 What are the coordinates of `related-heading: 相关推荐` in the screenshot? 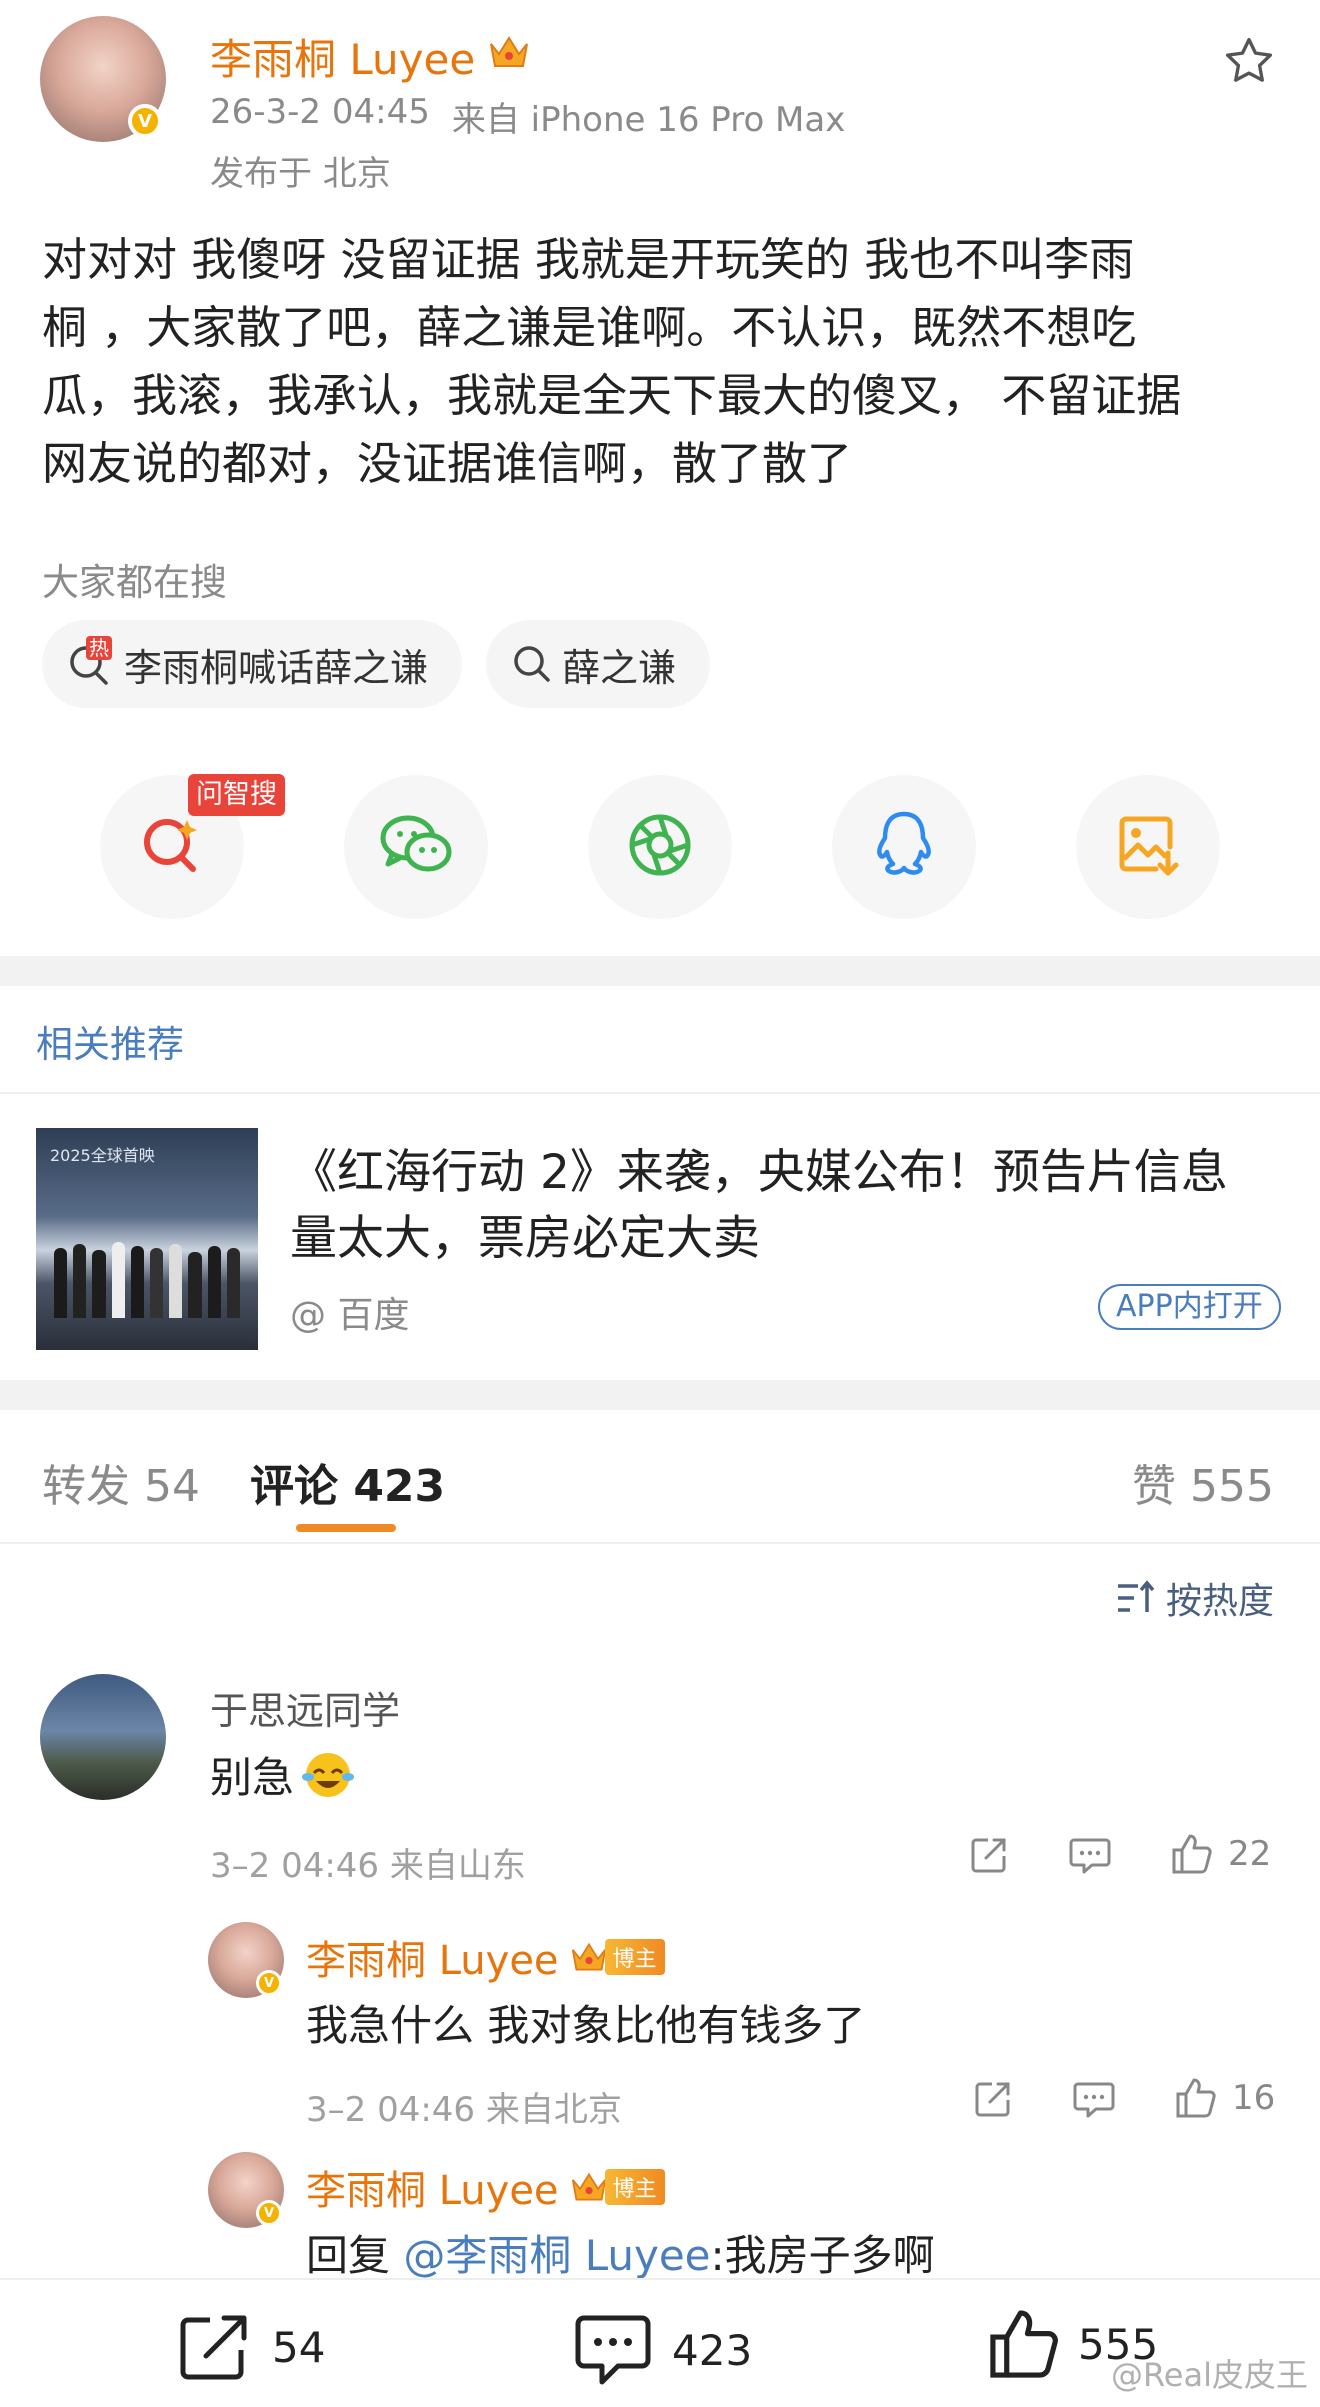 It's located at (110, 1044).